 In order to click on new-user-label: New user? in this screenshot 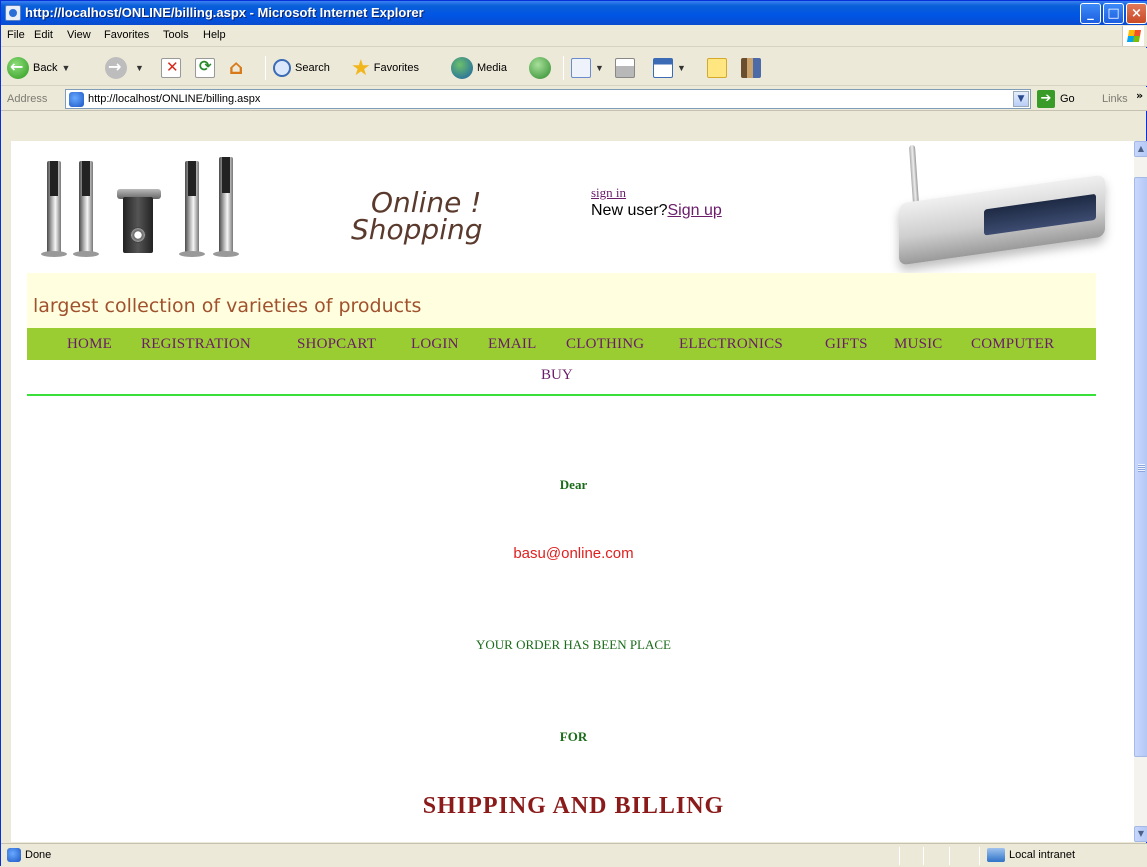, I will do `click(629, 210)`.